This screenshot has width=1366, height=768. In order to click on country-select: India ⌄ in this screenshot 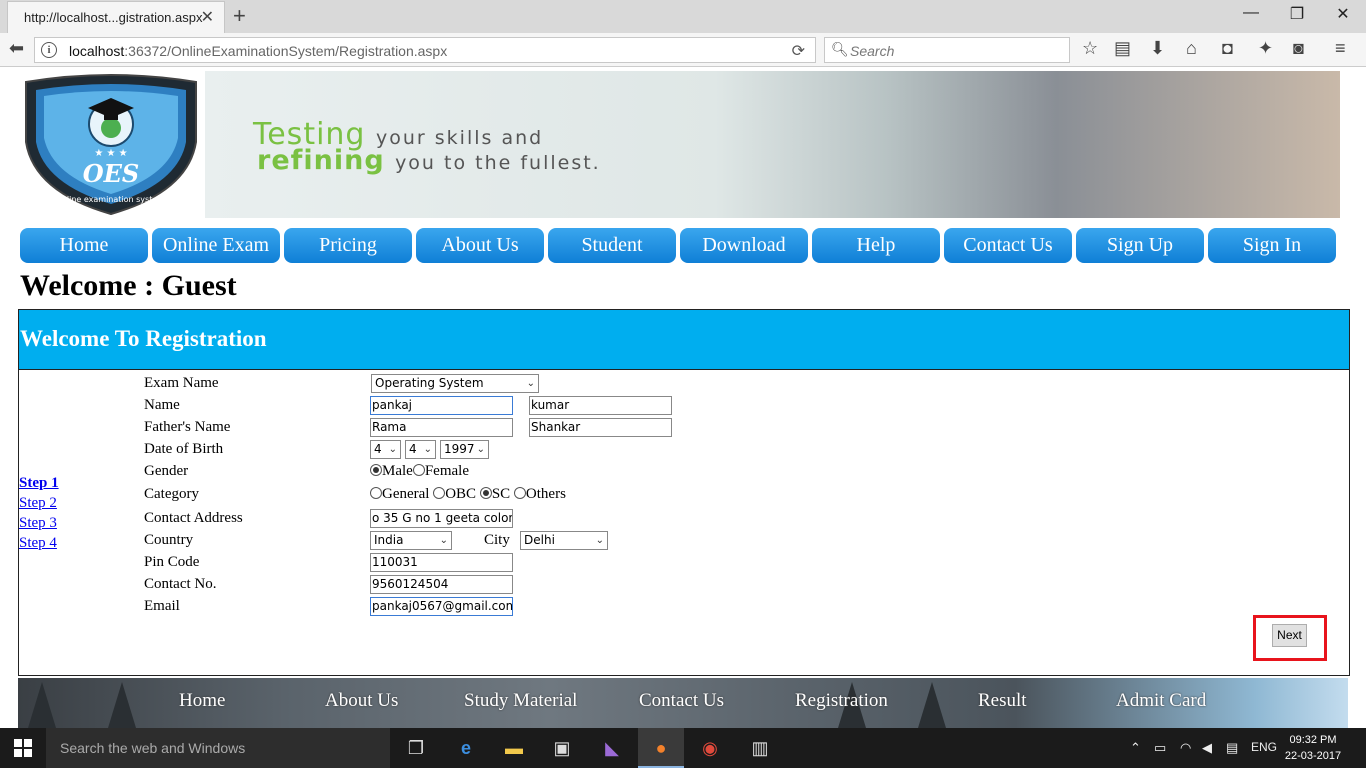, I will do `click(411, 540)`.